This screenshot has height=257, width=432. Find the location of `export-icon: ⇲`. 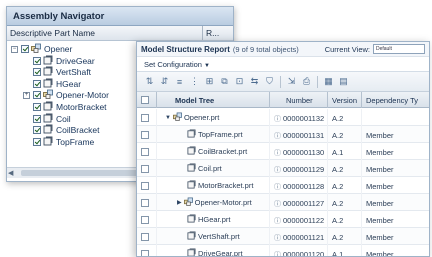

export-icon: ⇲ is located at coordinates (291, 81).